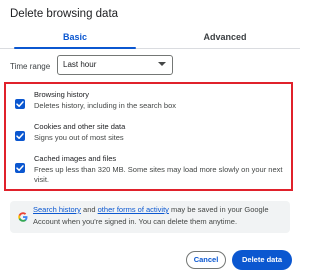 This screenshot has height=279, width=320. I want to click on option-title: Cached images and files, so click(75, 158).